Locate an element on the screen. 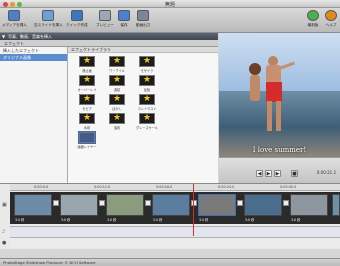  next-icon: ▶ is located at coordinates (277, 173).